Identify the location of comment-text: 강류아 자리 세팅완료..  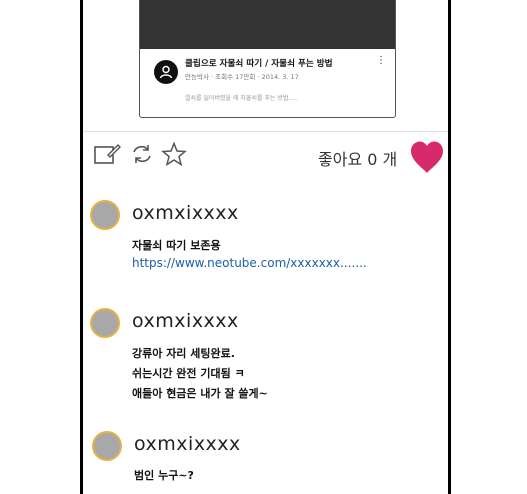
(183, 353).